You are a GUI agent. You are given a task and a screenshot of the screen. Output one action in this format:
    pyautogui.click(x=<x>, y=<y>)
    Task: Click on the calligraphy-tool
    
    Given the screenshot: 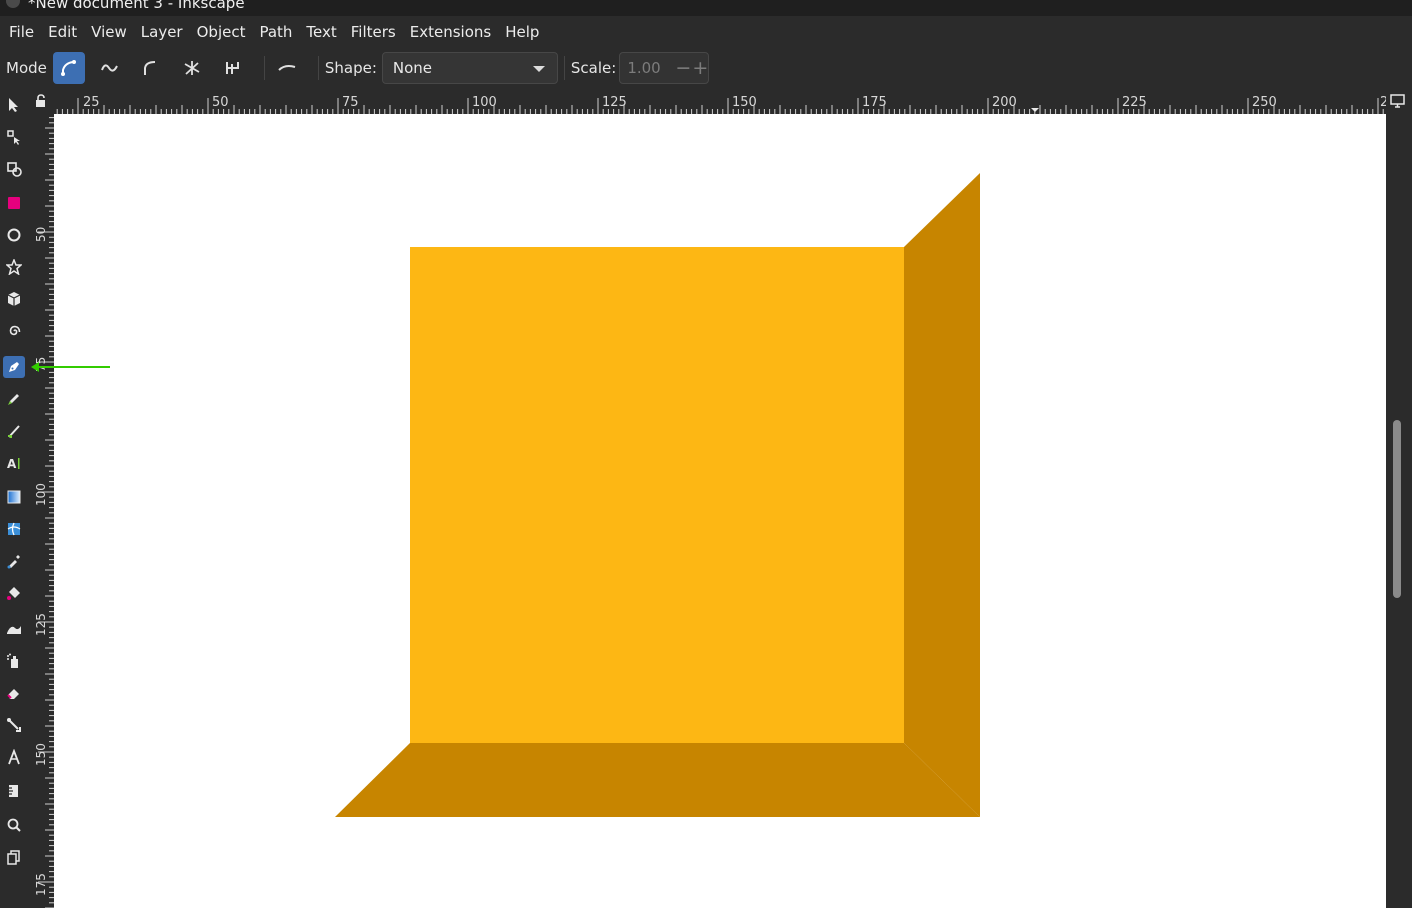 What is the action you would take?
    pyautogui.click(x=14, y=431)
    